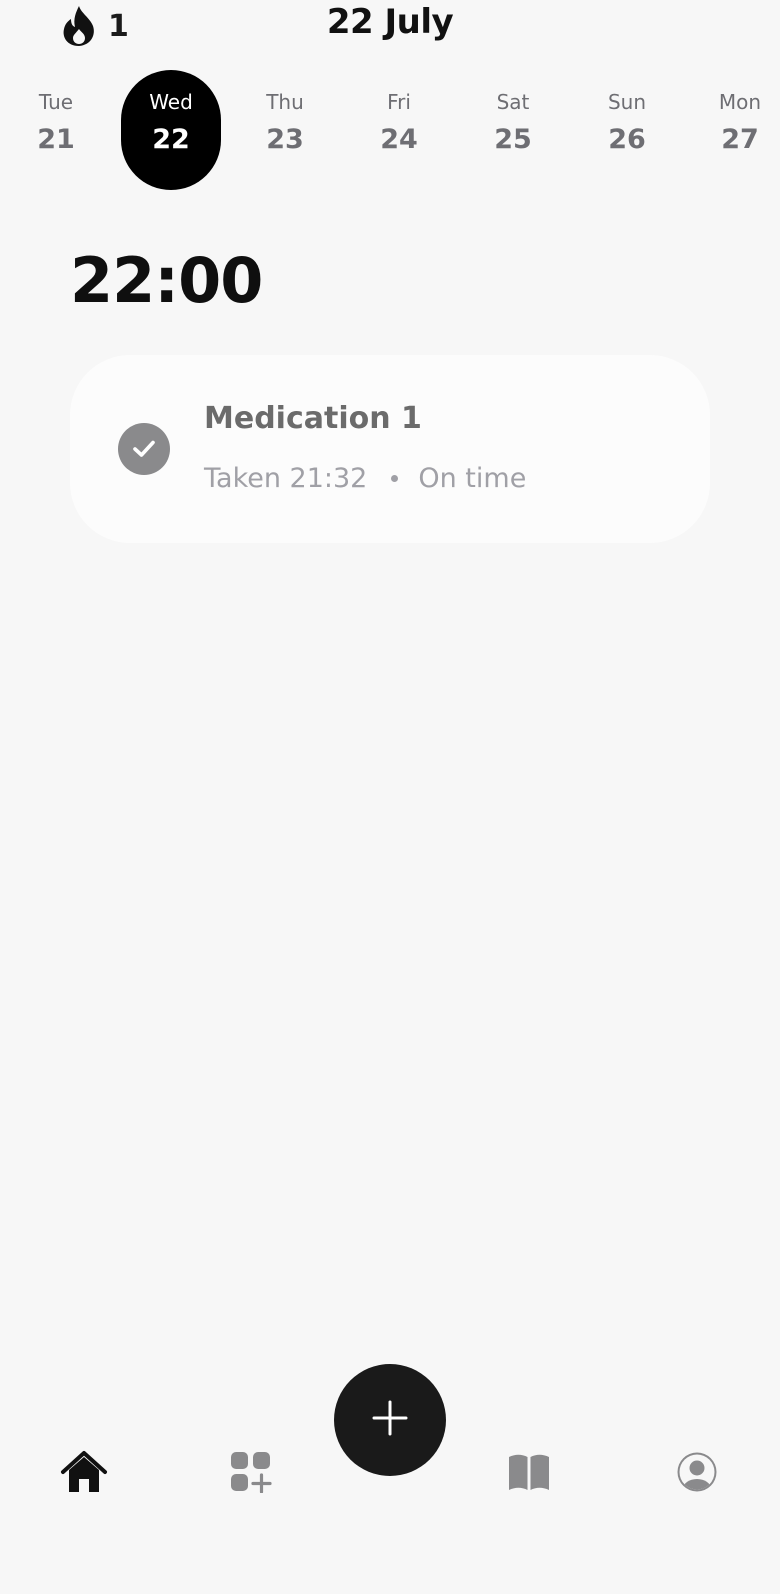 The height and width of the screenshot is (1594, 780). What do you see at coordinates (56, 102) in the screenshot?
I see `day-name: Tue` at bounding box center [56, 102].